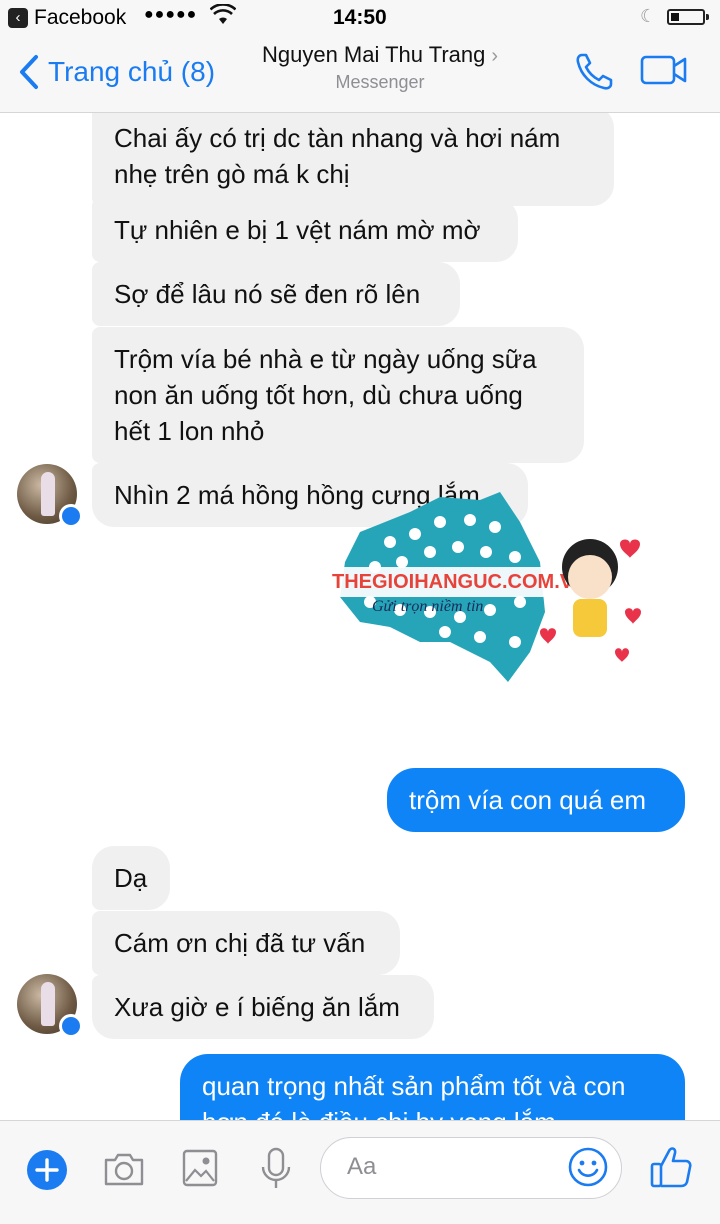 The height and width of the screenshot is (1224, 720). I want to click on battery-icon, so click(686, 17).